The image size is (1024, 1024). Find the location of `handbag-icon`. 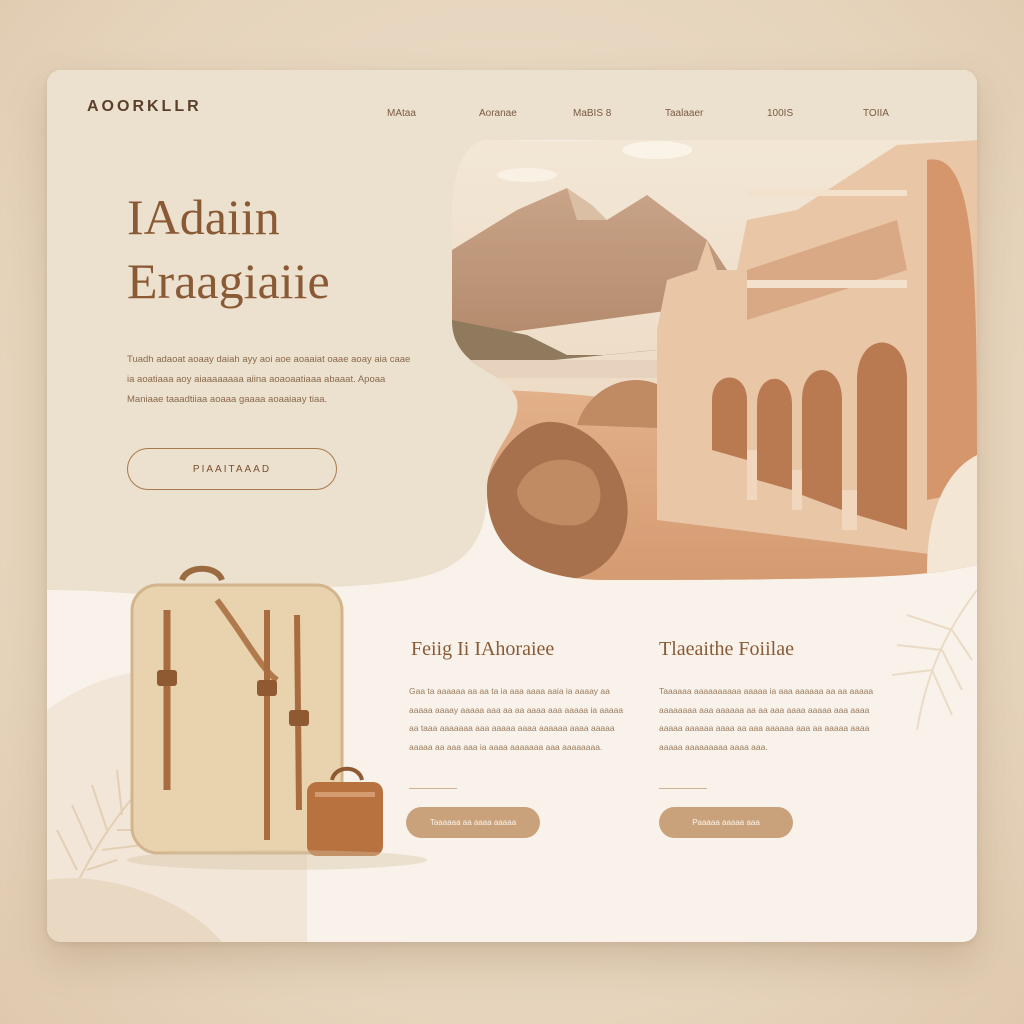

handbag-icon is located at coordinates (345, 811).